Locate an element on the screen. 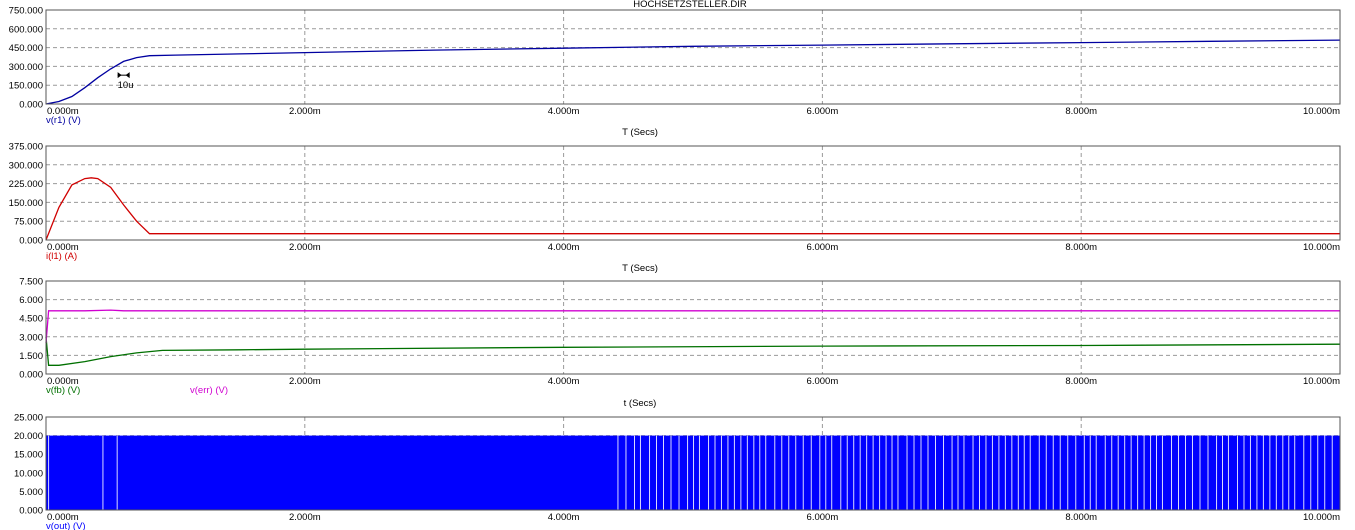 This screenshot has height=530, width=1355. y-tick-label: 5.000 is located at coordinates (31, 492).